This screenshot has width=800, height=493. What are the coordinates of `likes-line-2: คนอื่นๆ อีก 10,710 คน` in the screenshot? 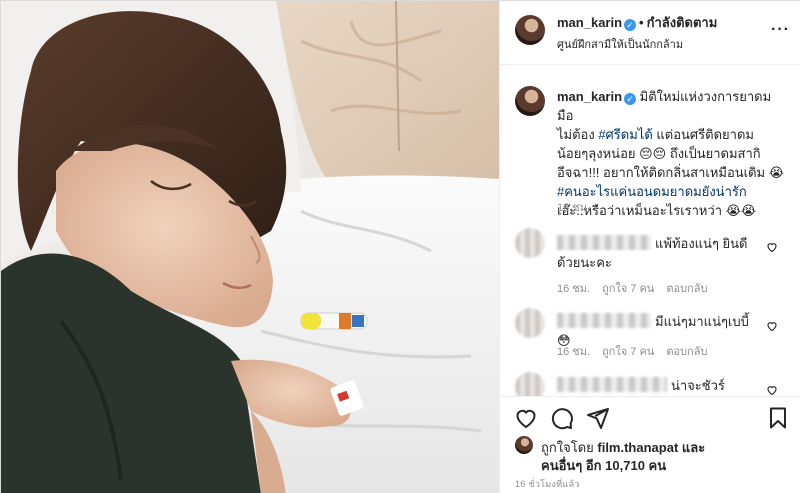 It's located at (603, 465).